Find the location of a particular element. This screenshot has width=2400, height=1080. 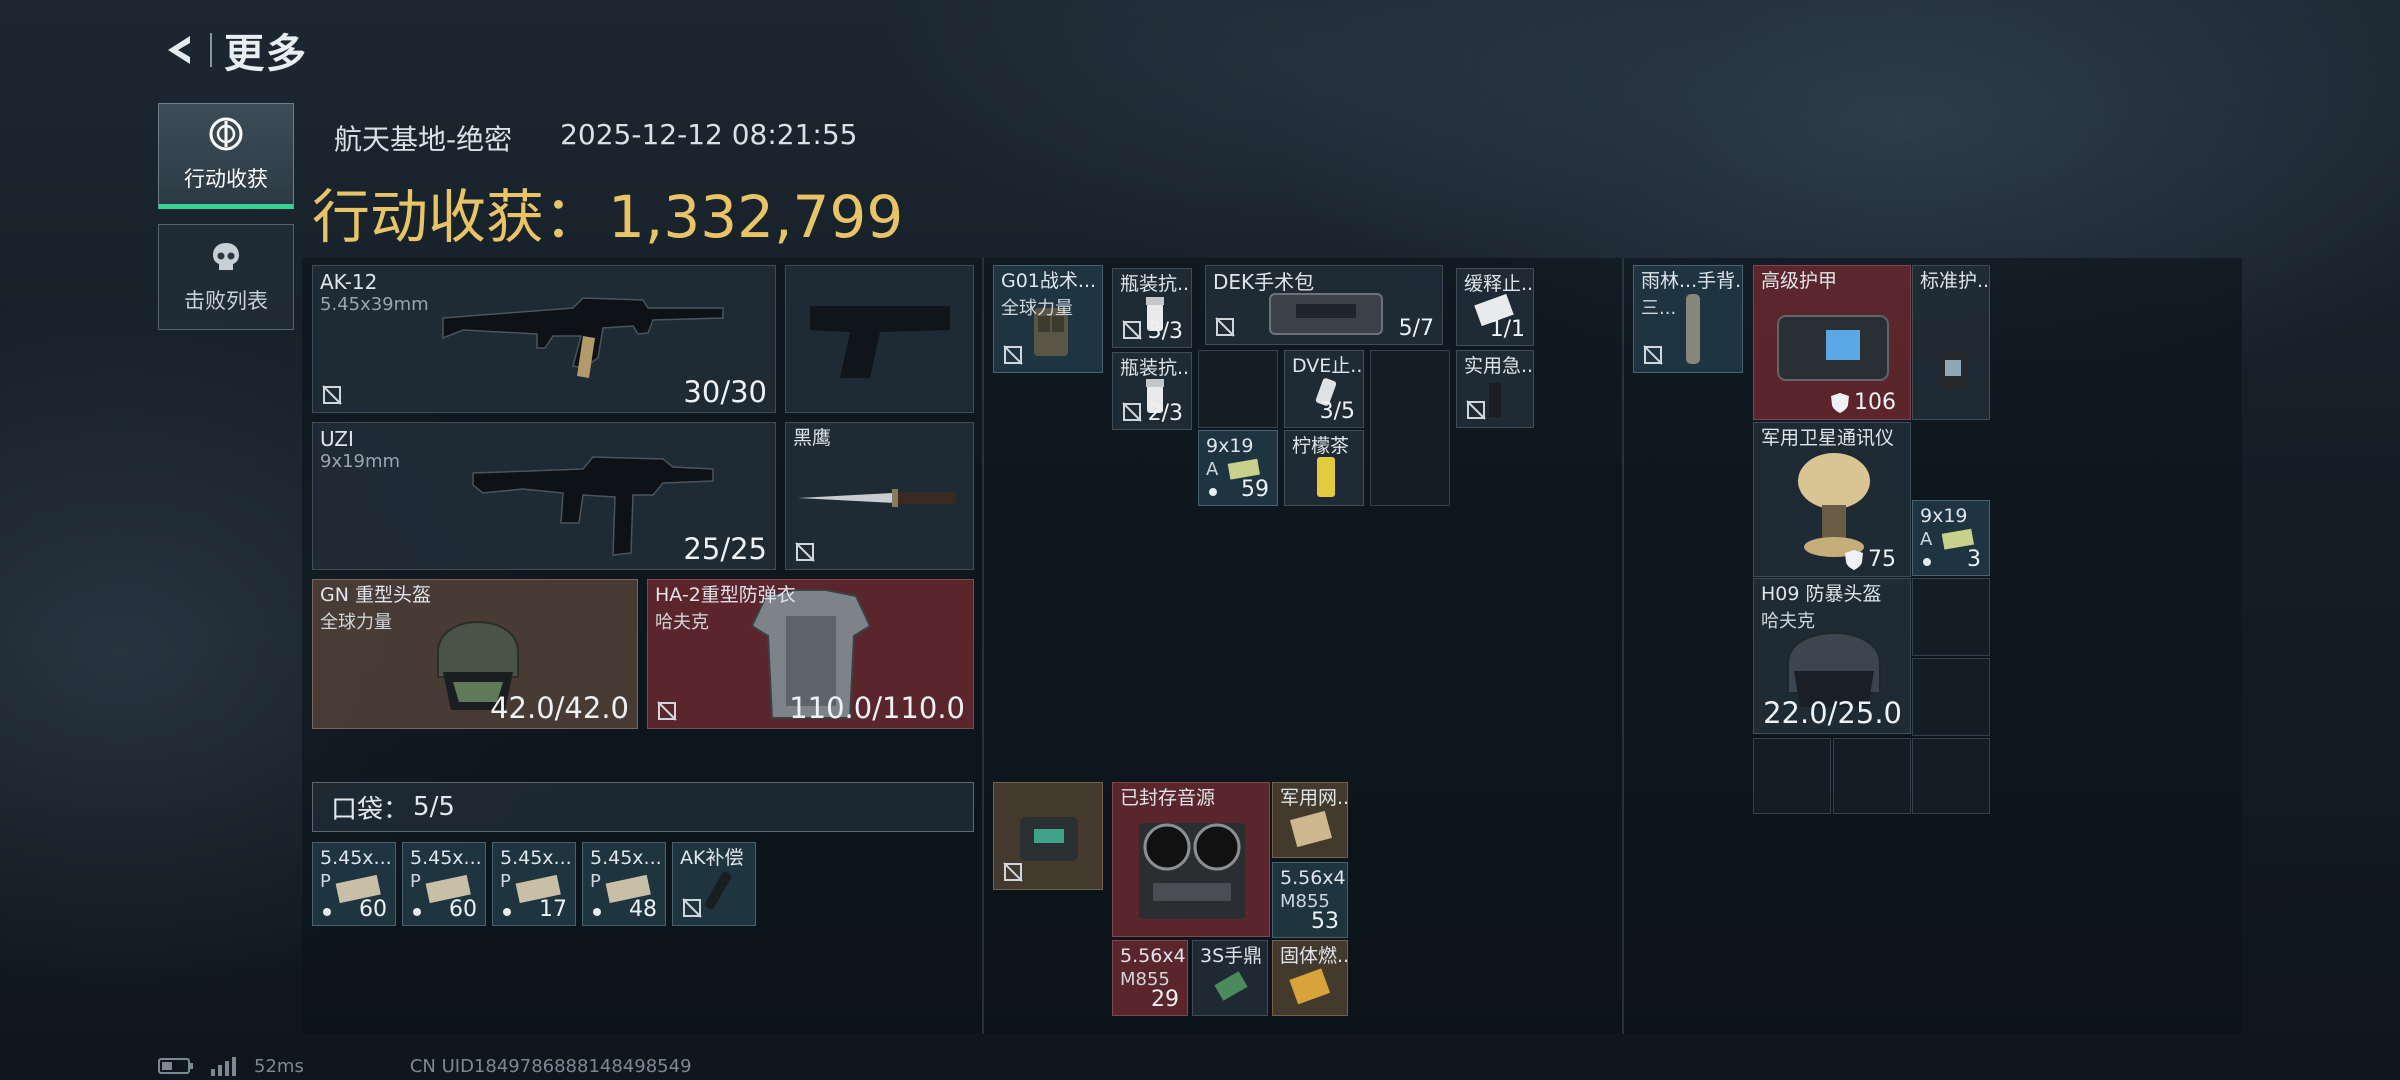

primary-weapon-ammo: 30/30 is located at coordinates (725, 392).